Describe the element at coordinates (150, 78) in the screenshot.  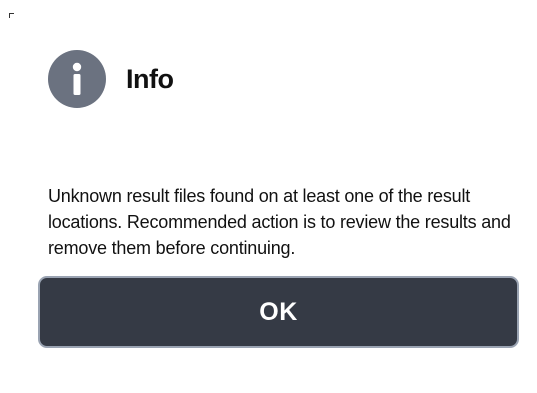
I see `dialog-title: Info` at that location.